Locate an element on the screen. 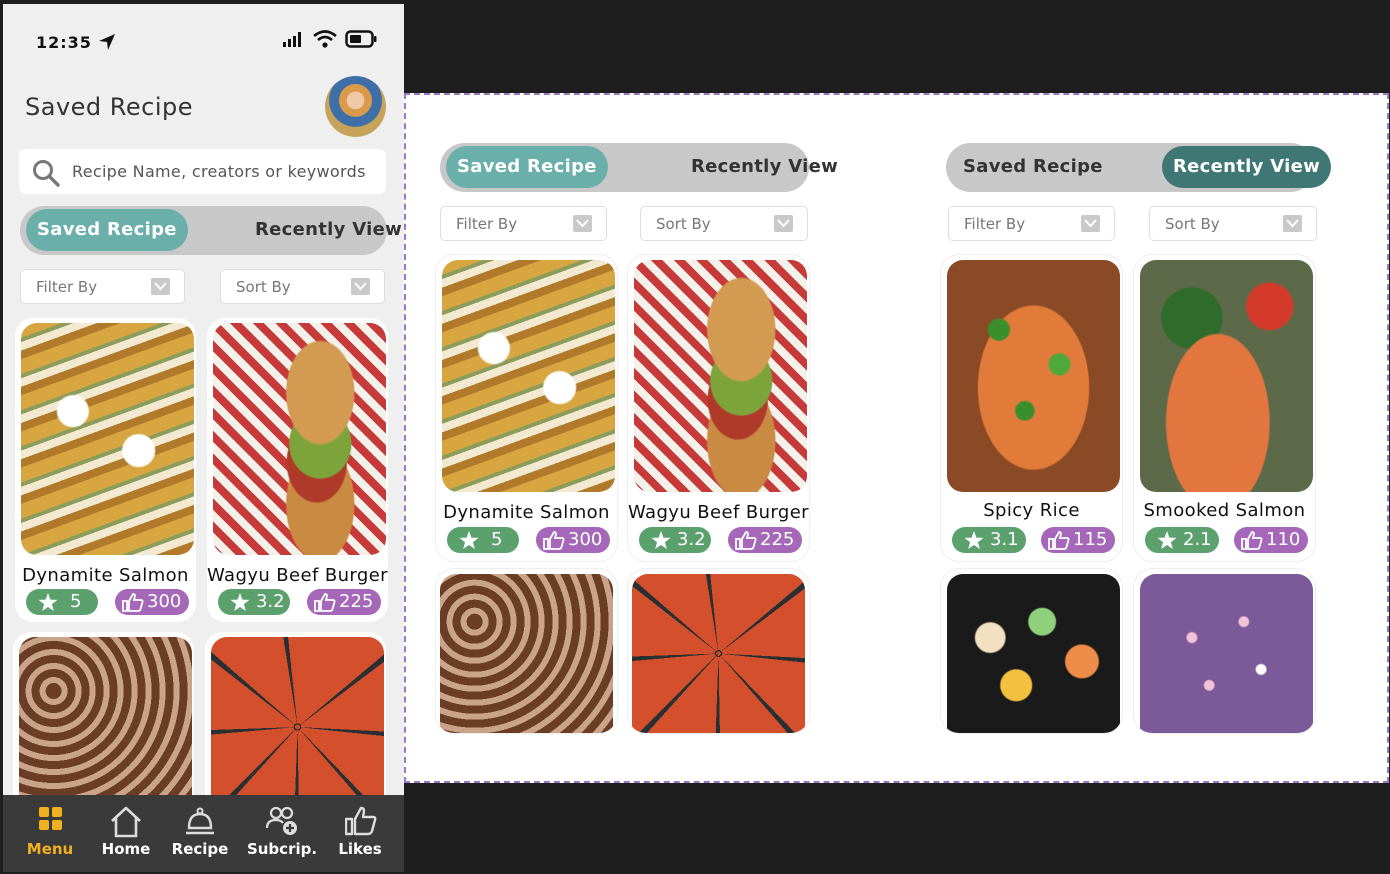  segment-control-saved: Saved Recipe Recently View is located at coordinates (639, 167).